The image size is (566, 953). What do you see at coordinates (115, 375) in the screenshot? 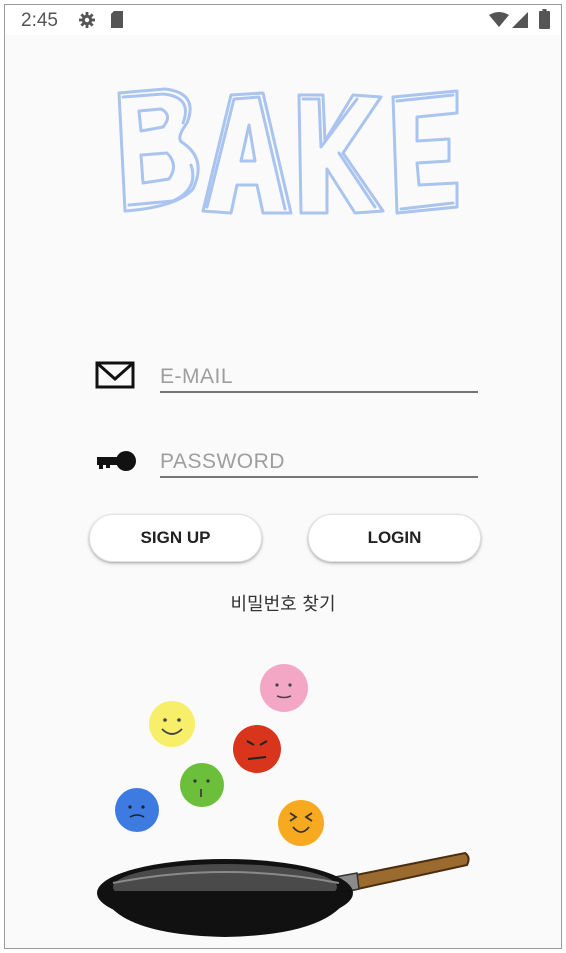
I see `mail-icon` at bounding box center [115, 375].